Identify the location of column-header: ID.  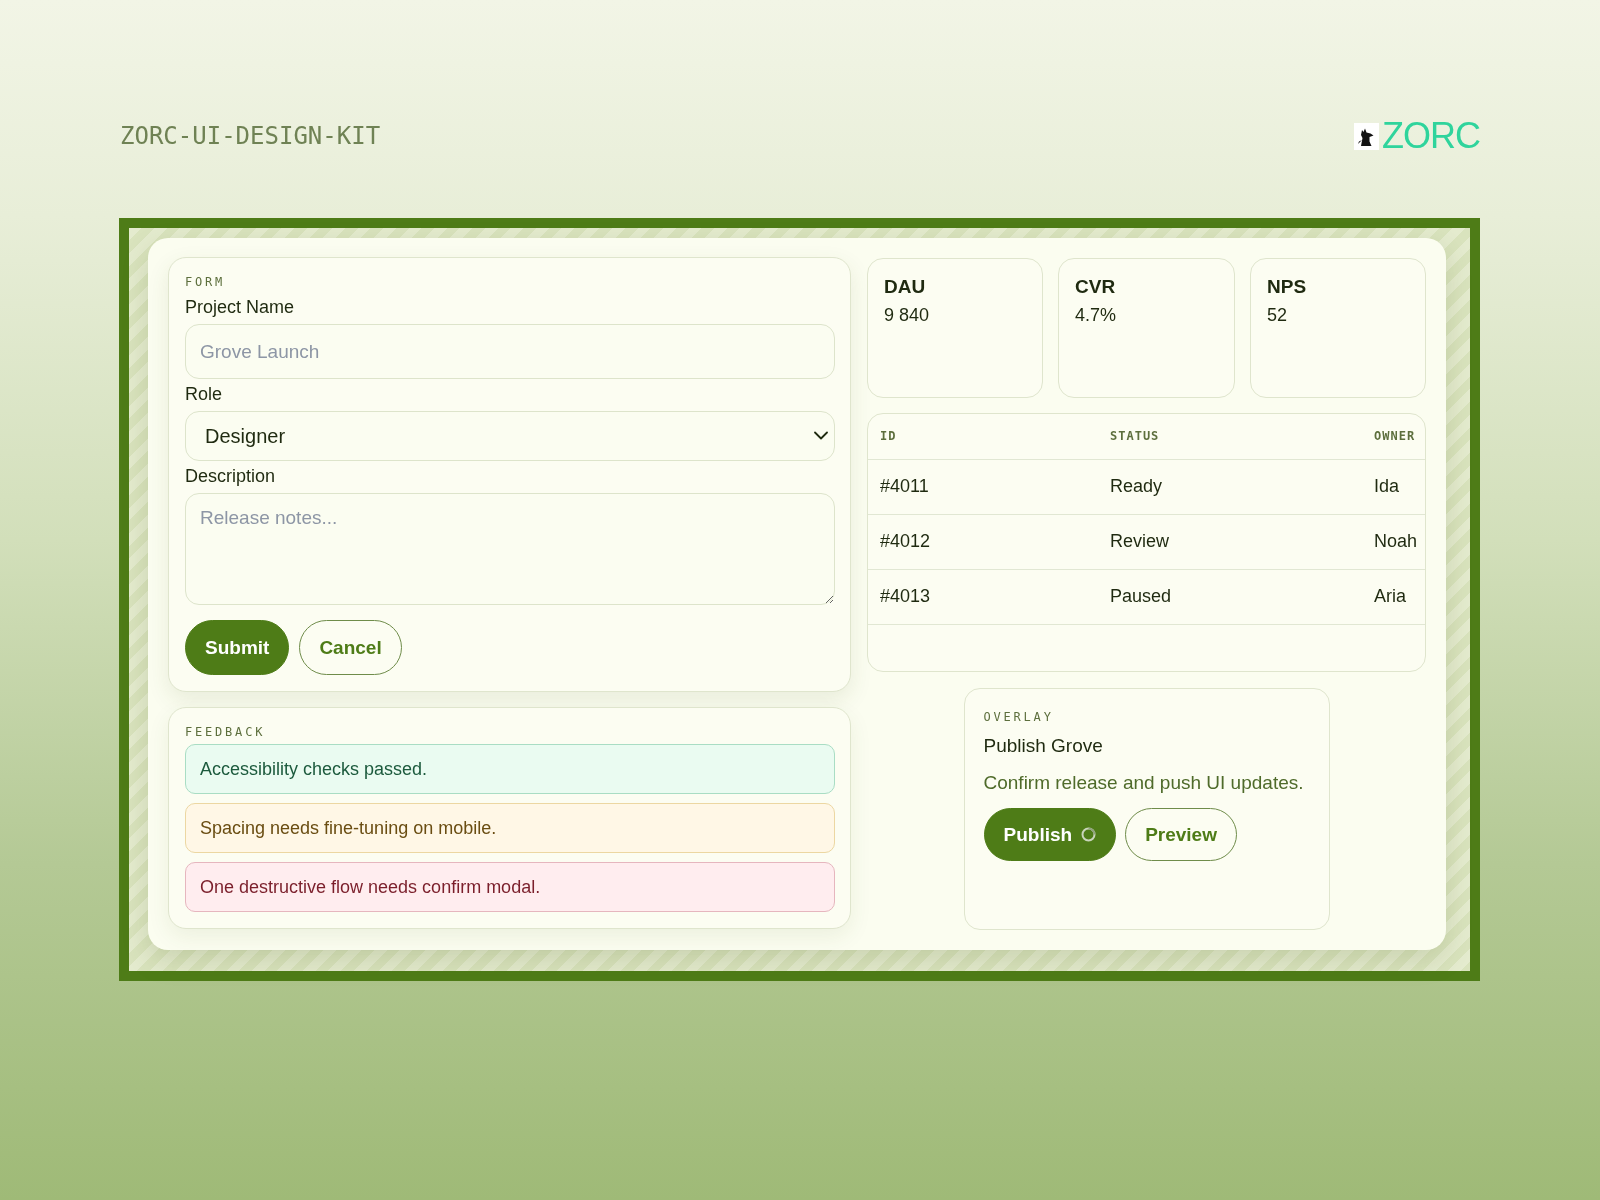
(888, 436).